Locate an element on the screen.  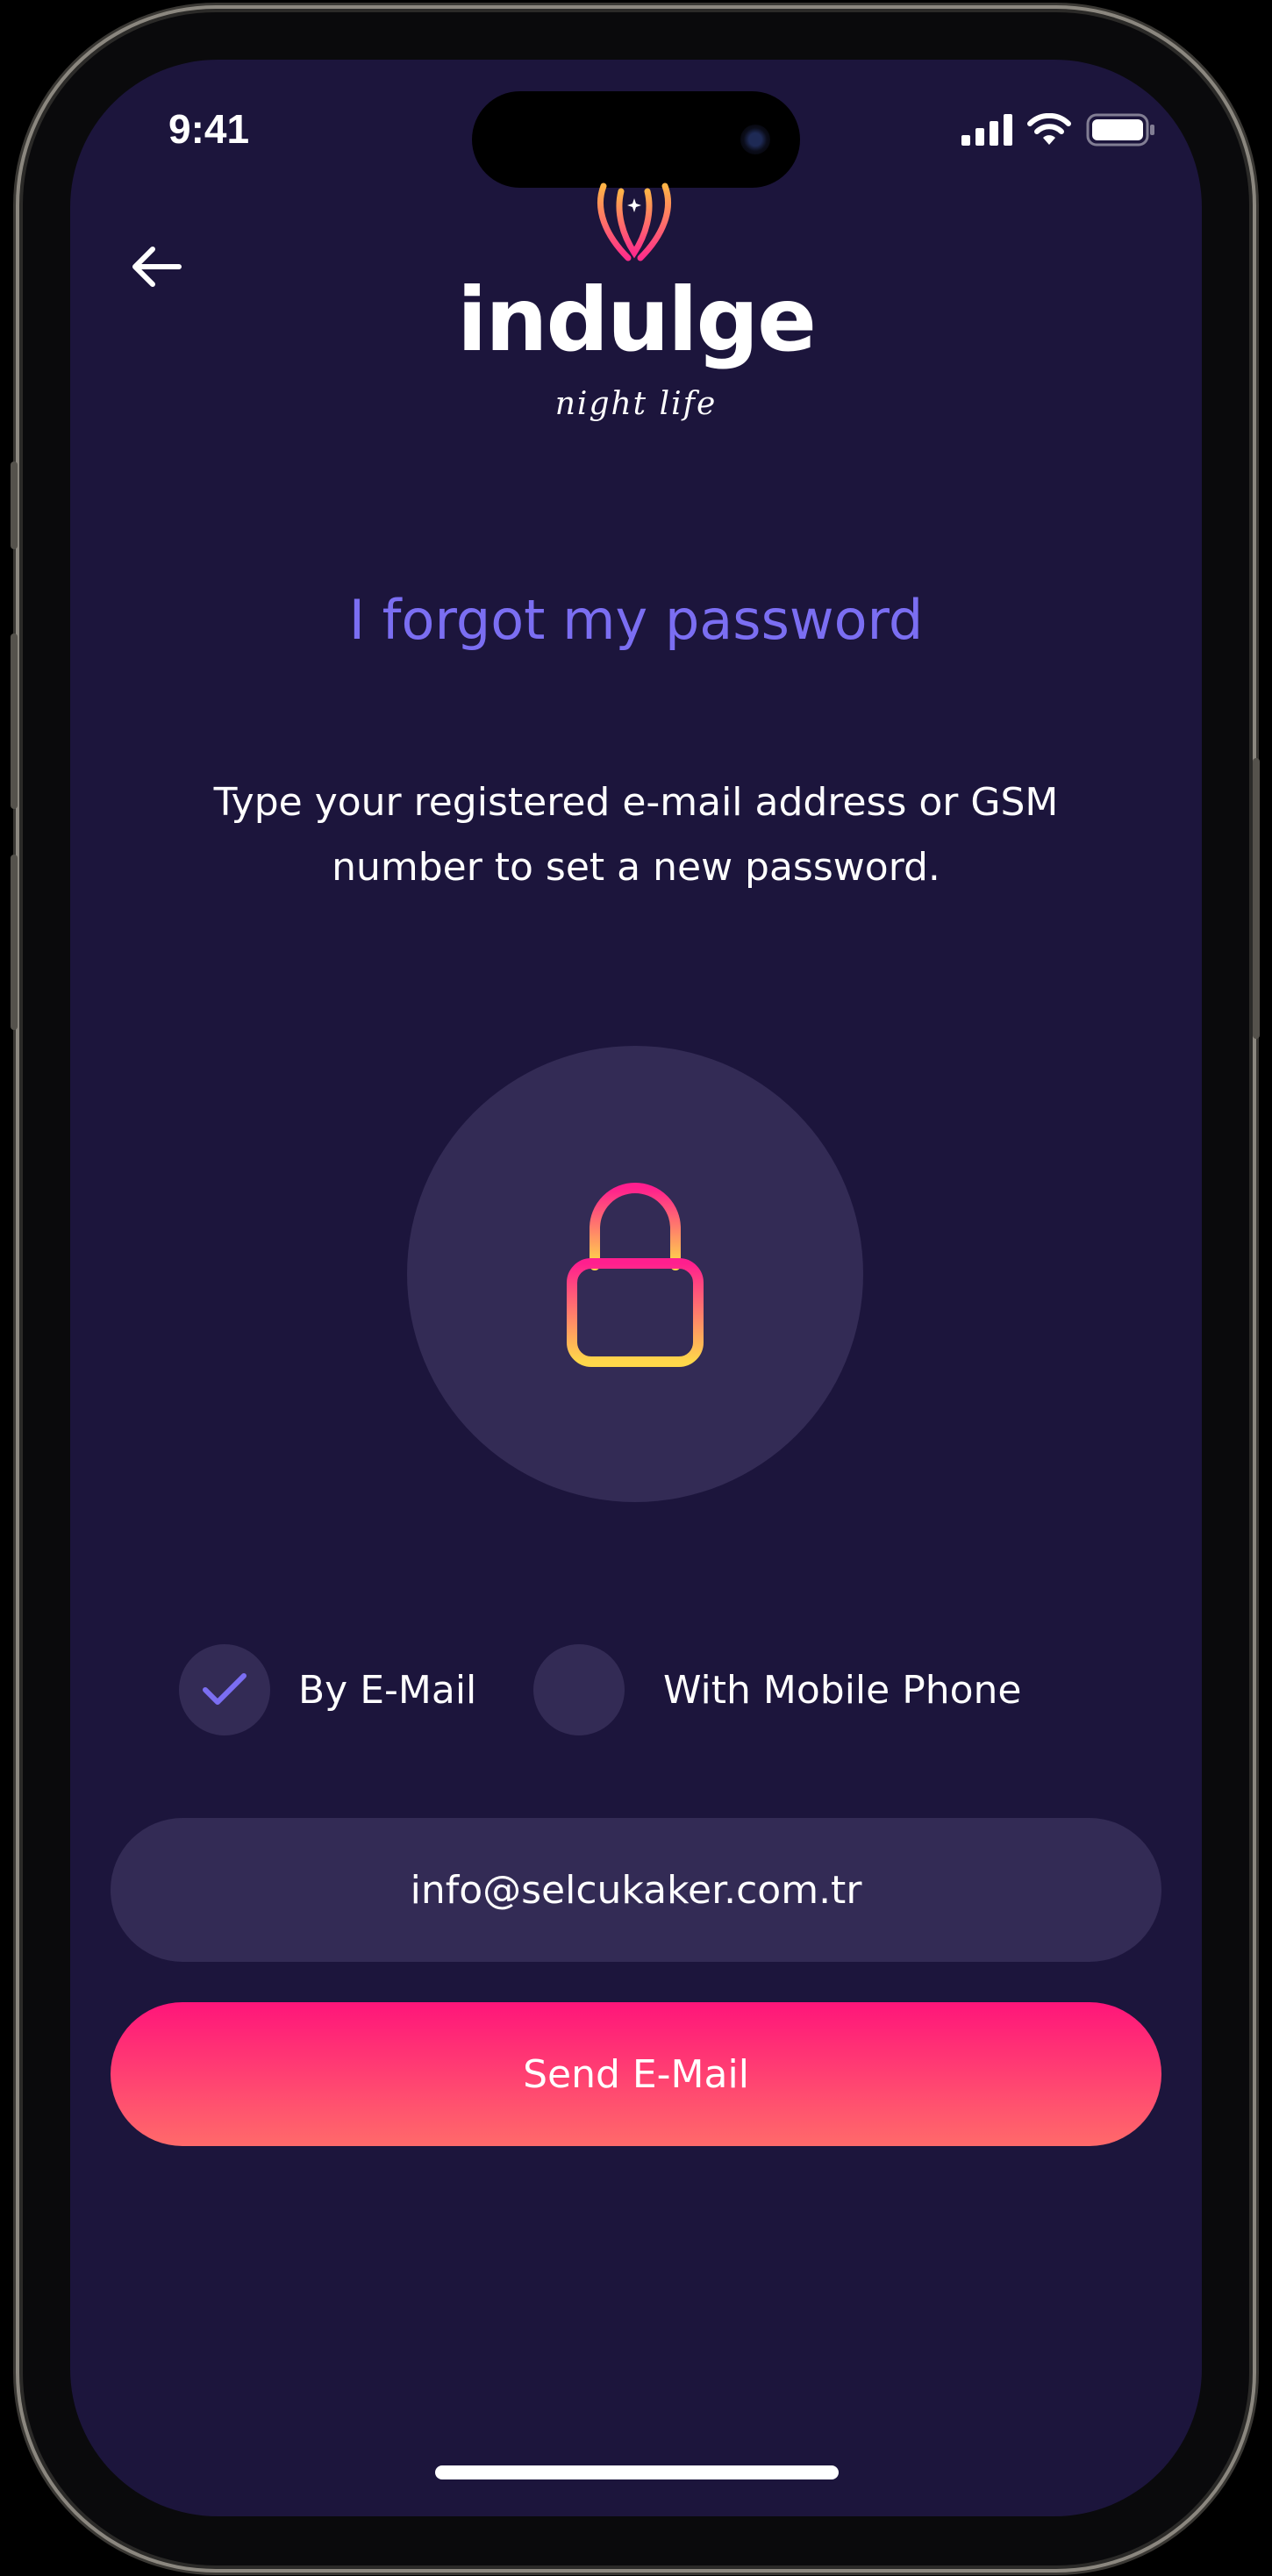
option-by-email-label: By E-Mail is located at coordinates (387, 1690).